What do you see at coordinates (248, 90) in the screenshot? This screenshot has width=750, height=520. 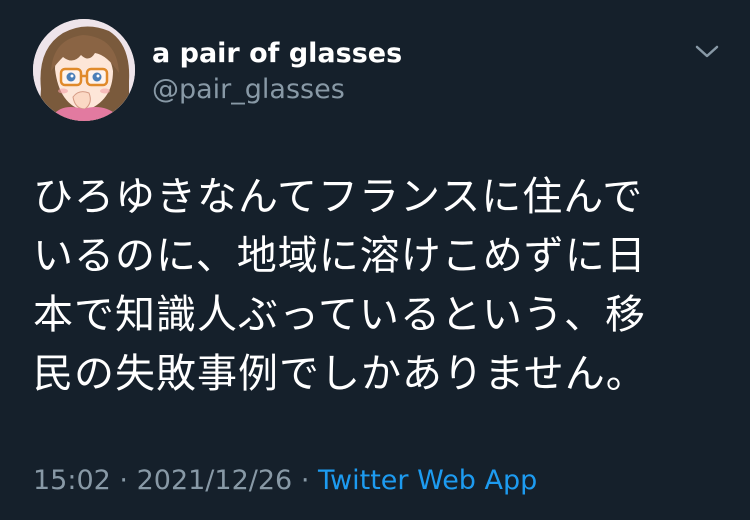 I see `author-handle: @pair_glasses` at bounding box center [248, 90].